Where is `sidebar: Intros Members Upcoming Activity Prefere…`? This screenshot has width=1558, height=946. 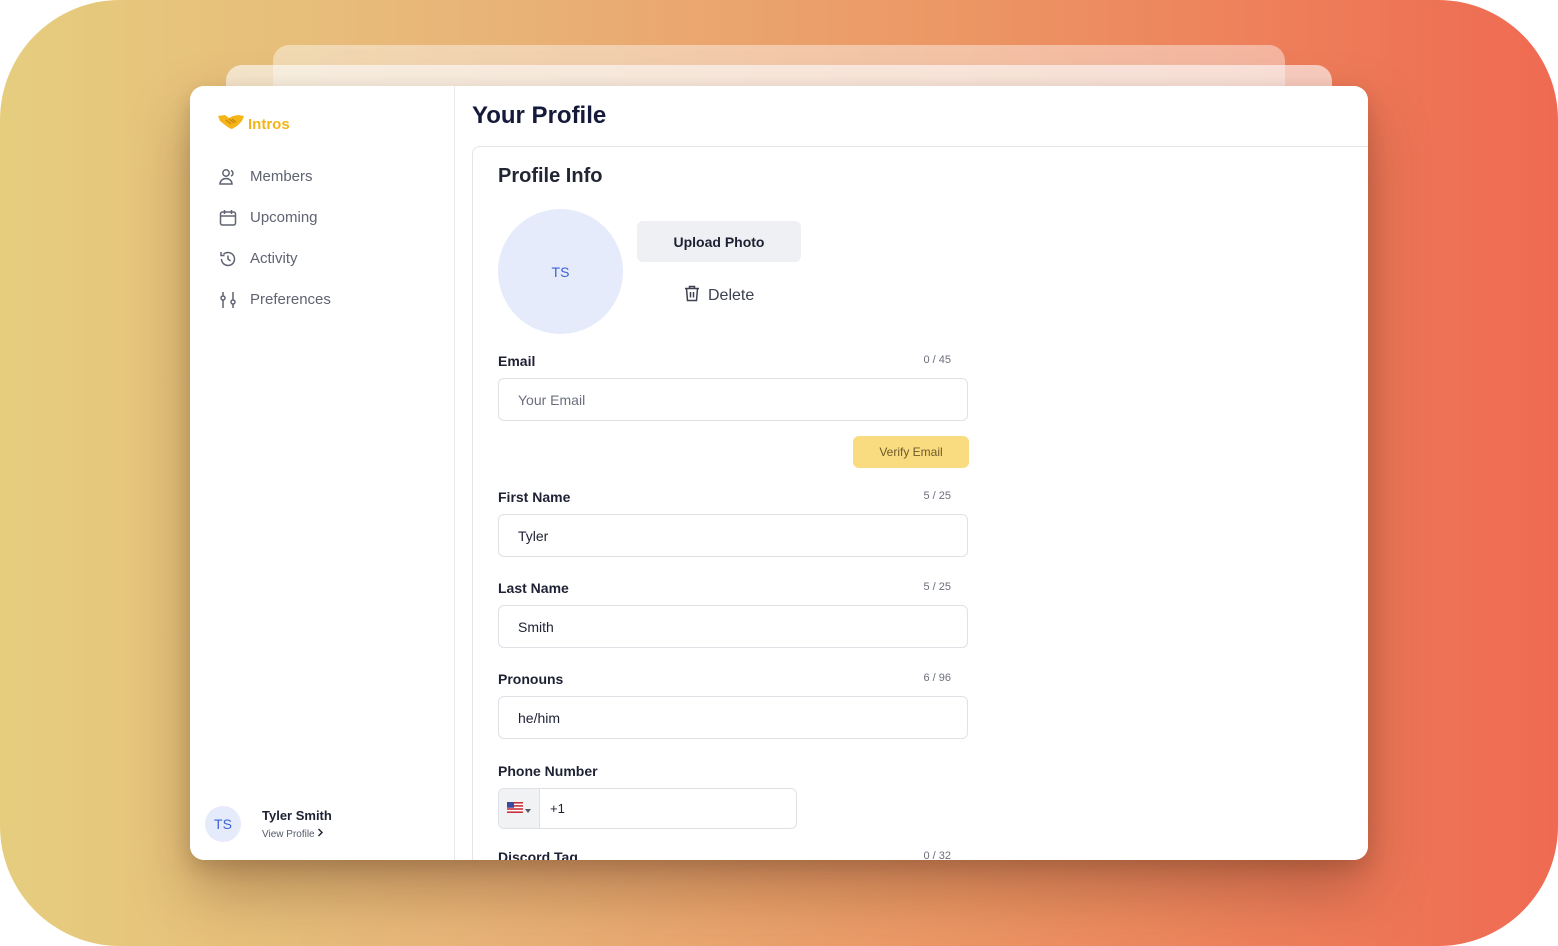 sidebar: Intros Members Upcoming Activity Prefere… is located at coordinates (322, 473).